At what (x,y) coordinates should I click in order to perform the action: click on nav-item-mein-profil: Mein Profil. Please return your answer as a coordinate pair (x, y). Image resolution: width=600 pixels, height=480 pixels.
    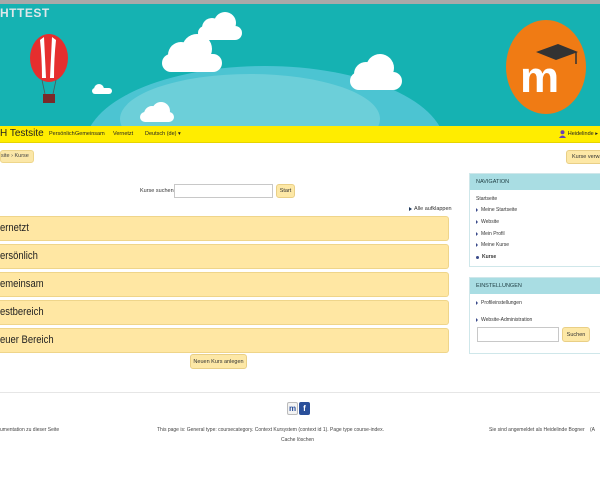
    Looking at the image, I should click on (490, 234).